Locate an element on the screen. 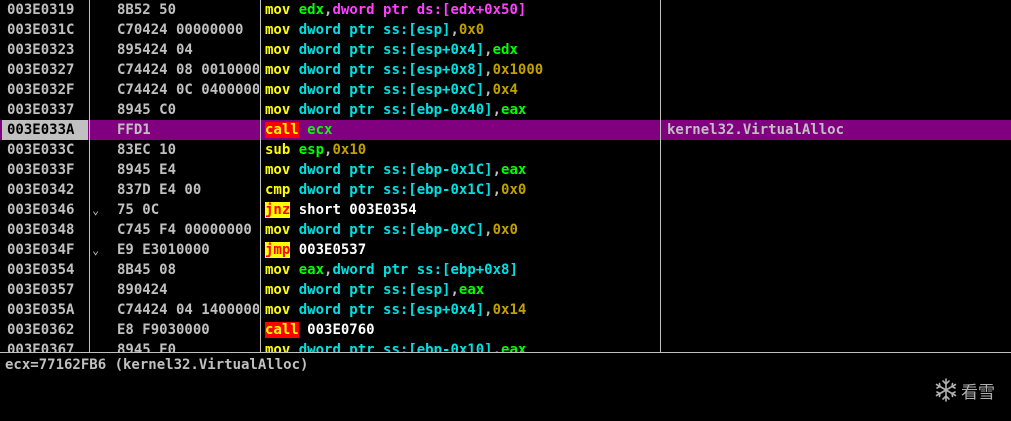  asm-operand: 0x1000 is located at coordinates (518, 70).